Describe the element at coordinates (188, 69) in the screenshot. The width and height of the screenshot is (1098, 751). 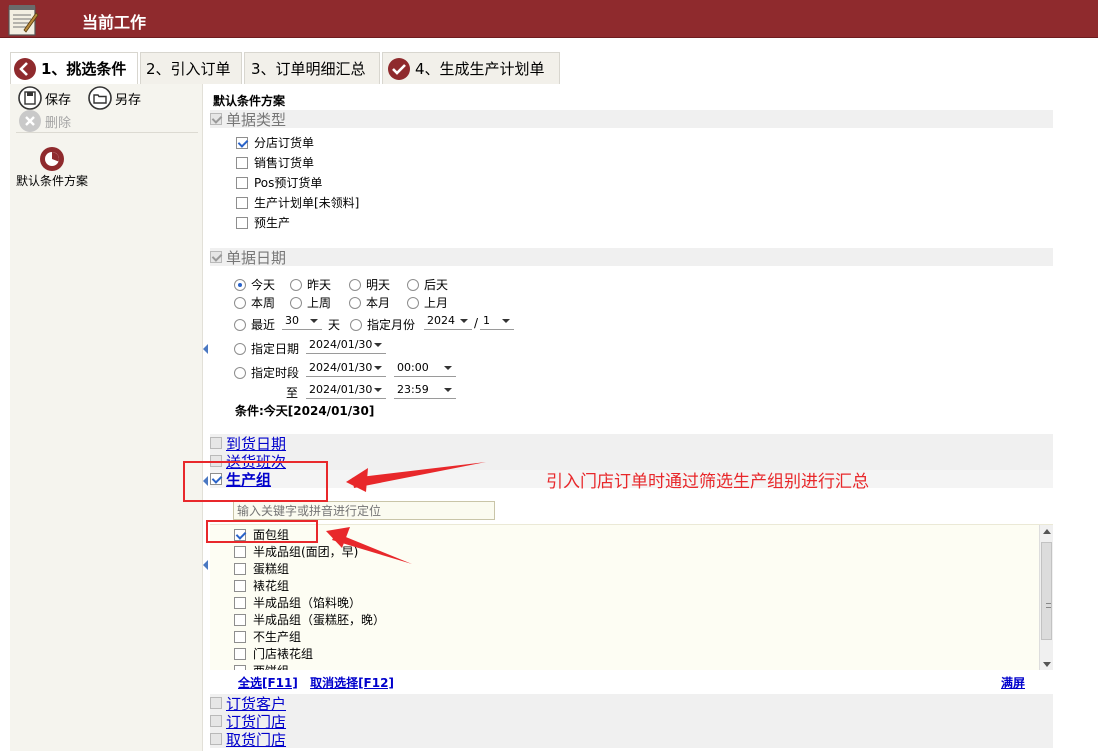
I see `tab-label: 2、引入订单` at that location.